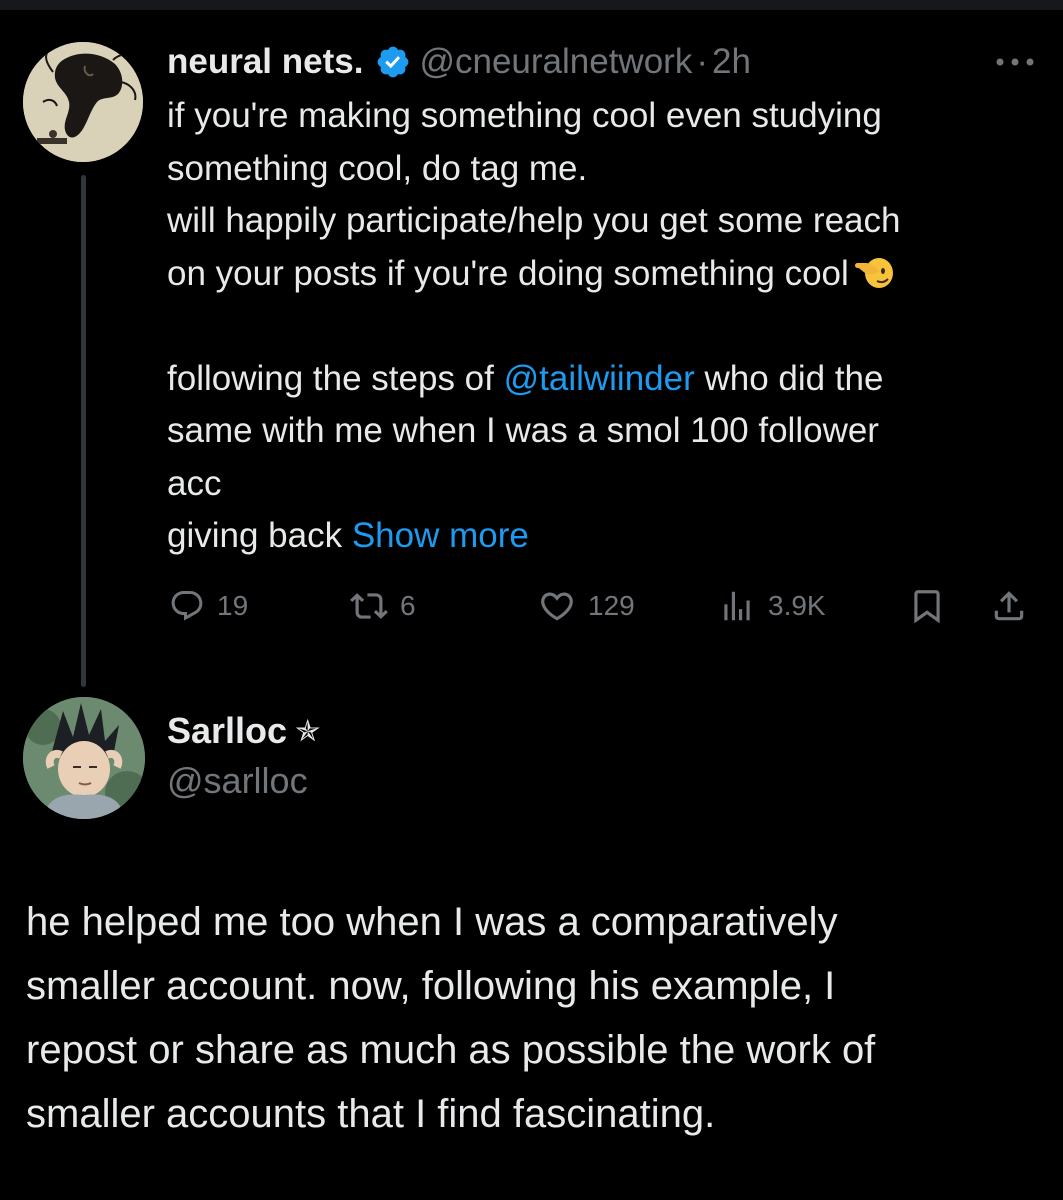 This screenshot has width=1063, height=1200. I want to click on top-edge-bar, so click(531, 5).